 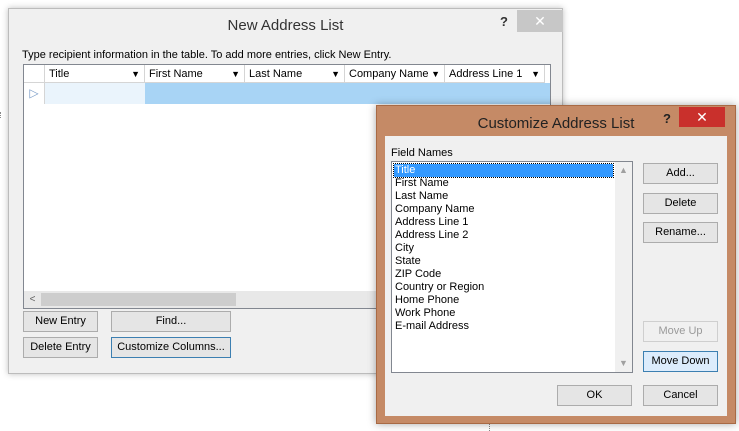 What do you see at coordinates (426, 300) in the screenshot?
I see `list-item: Home Phone` at bounding box center [426, 300].